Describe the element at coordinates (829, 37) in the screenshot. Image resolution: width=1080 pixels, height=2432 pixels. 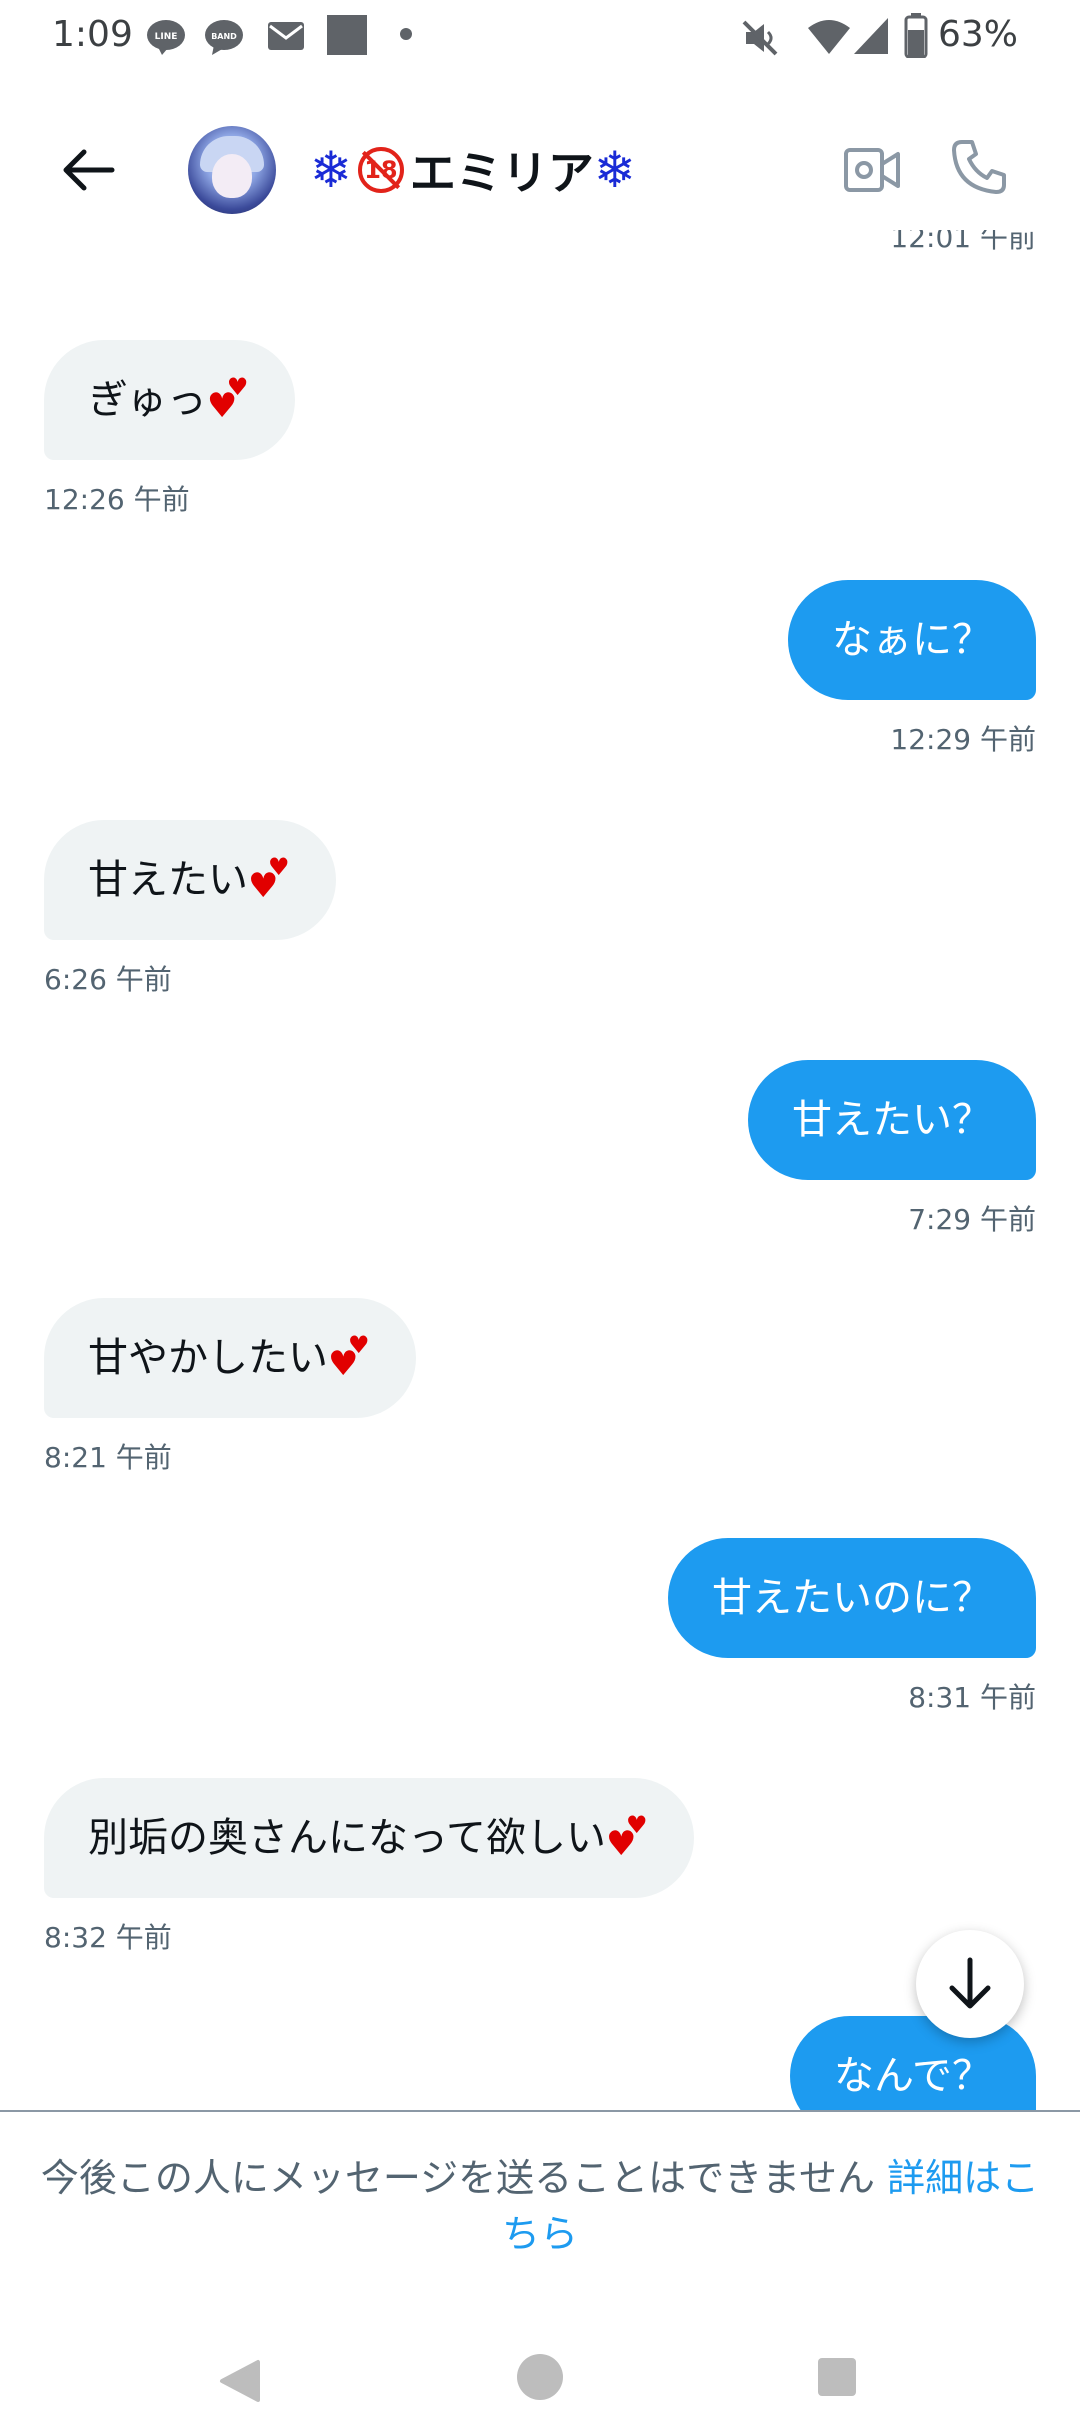
I see `wifi-icon` at that location.